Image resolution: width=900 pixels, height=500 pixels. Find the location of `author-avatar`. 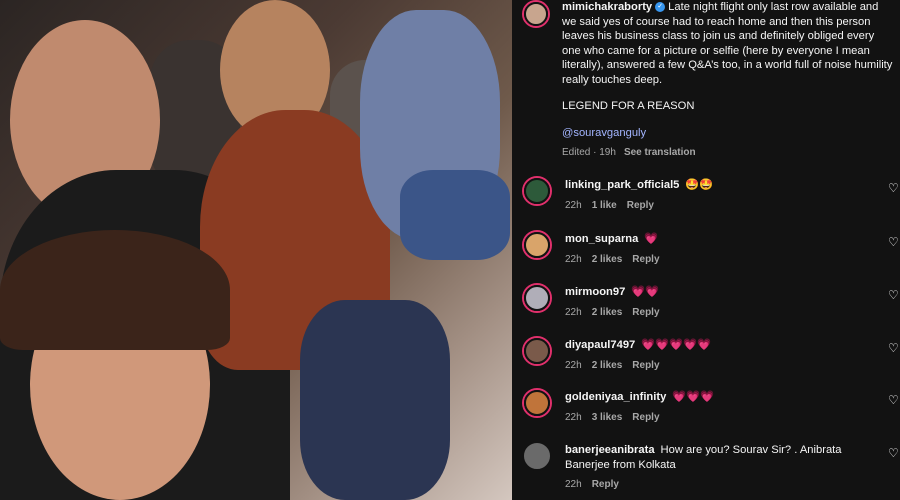

author-avatar is located at coordinates (536, 14).